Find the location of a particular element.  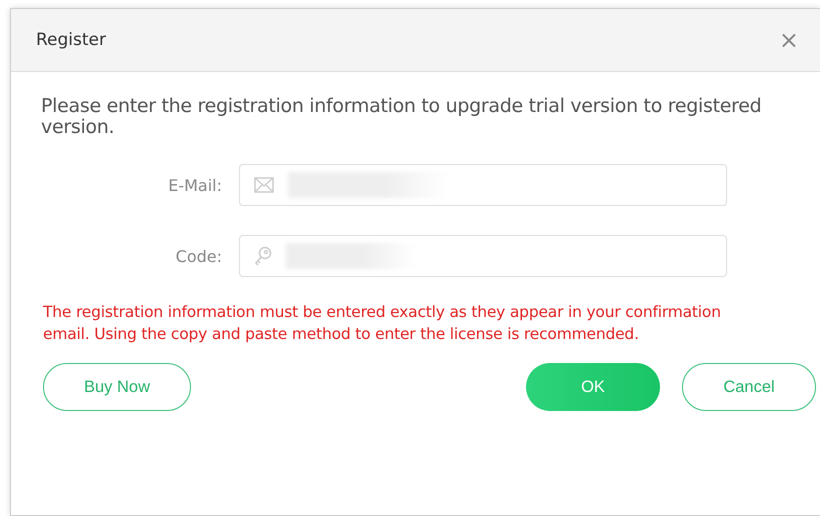

cancel-button: Cancel is located at coordinates (749, 387).